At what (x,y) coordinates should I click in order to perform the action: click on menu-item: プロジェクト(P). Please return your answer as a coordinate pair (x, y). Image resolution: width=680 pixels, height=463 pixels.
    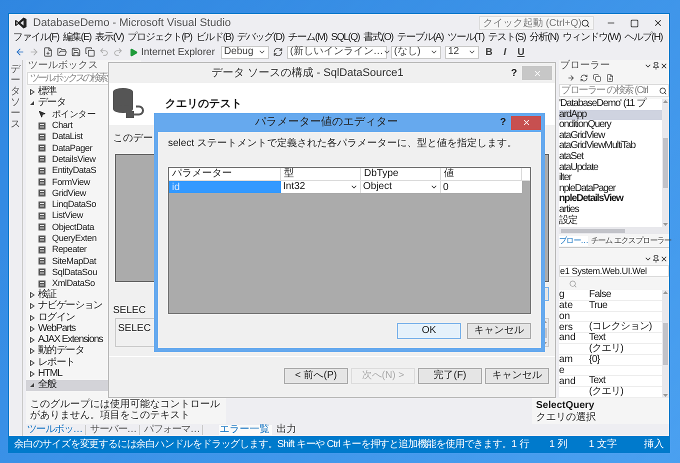
    Looking at the image, I should click on (159, 38).